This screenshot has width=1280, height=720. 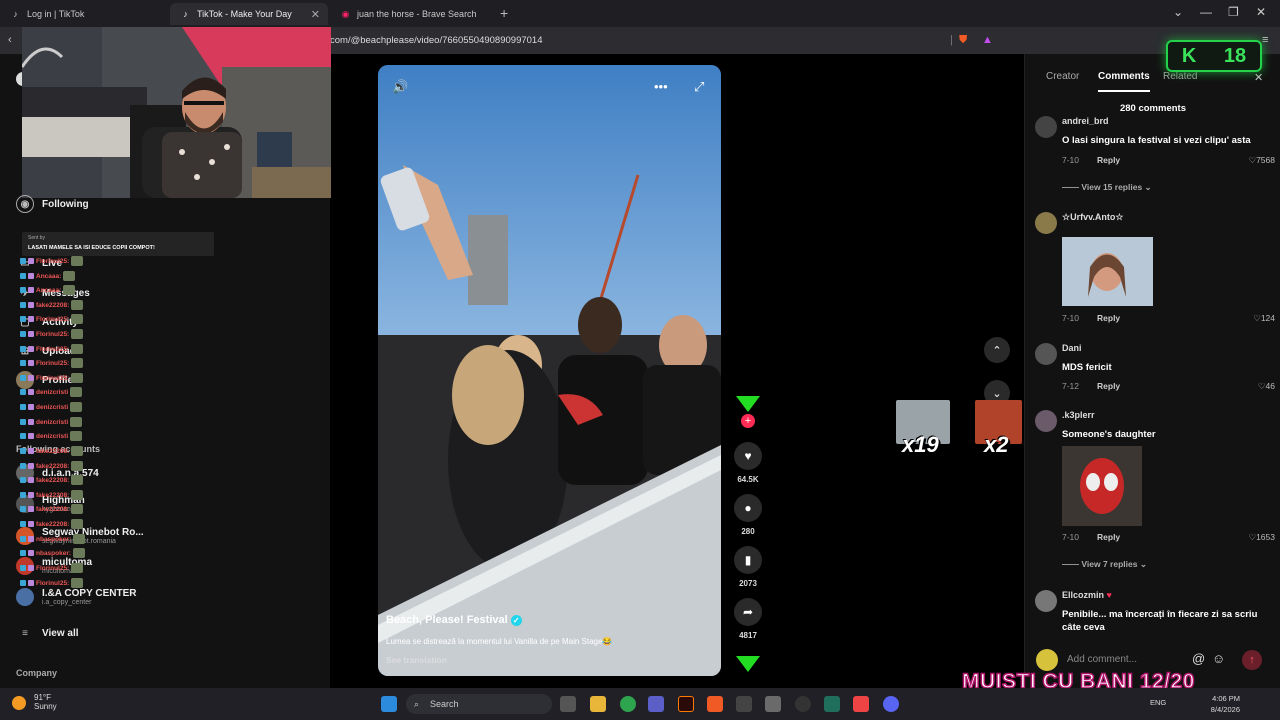 I want to click on save-action: ▮ 2073, so click(x=748, y=567).